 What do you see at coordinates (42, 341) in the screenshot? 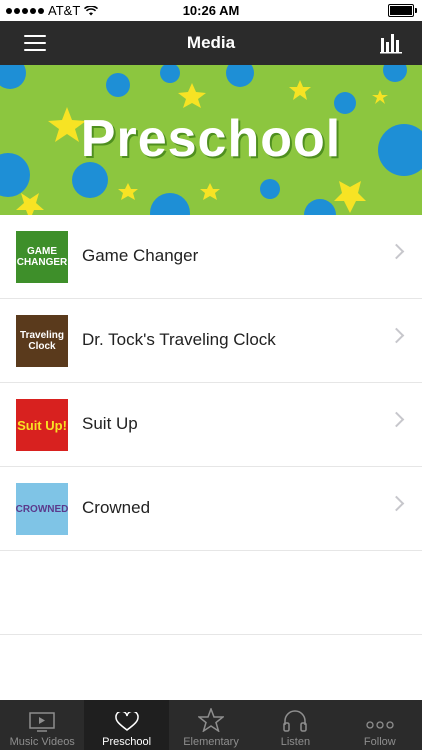
I see `thumbnail-image: Traveling Clock` at bounding box center [42, 341].